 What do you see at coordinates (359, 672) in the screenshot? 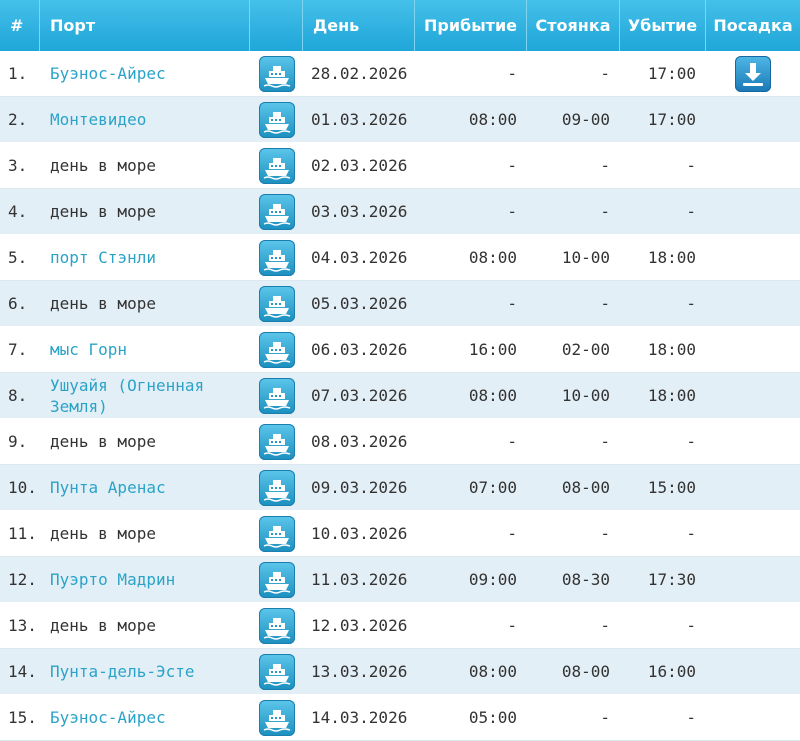
I see `date-cell: 13.03.2026` at bounding box center [359, 672].